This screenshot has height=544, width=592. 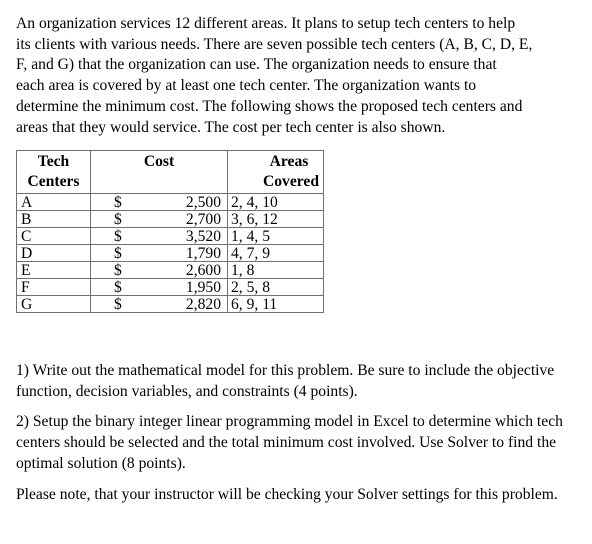 What do you see at coordinates (203, 287) in the screenshot?
I see `cost-value: 1,950` at bounding box center [203, 287].